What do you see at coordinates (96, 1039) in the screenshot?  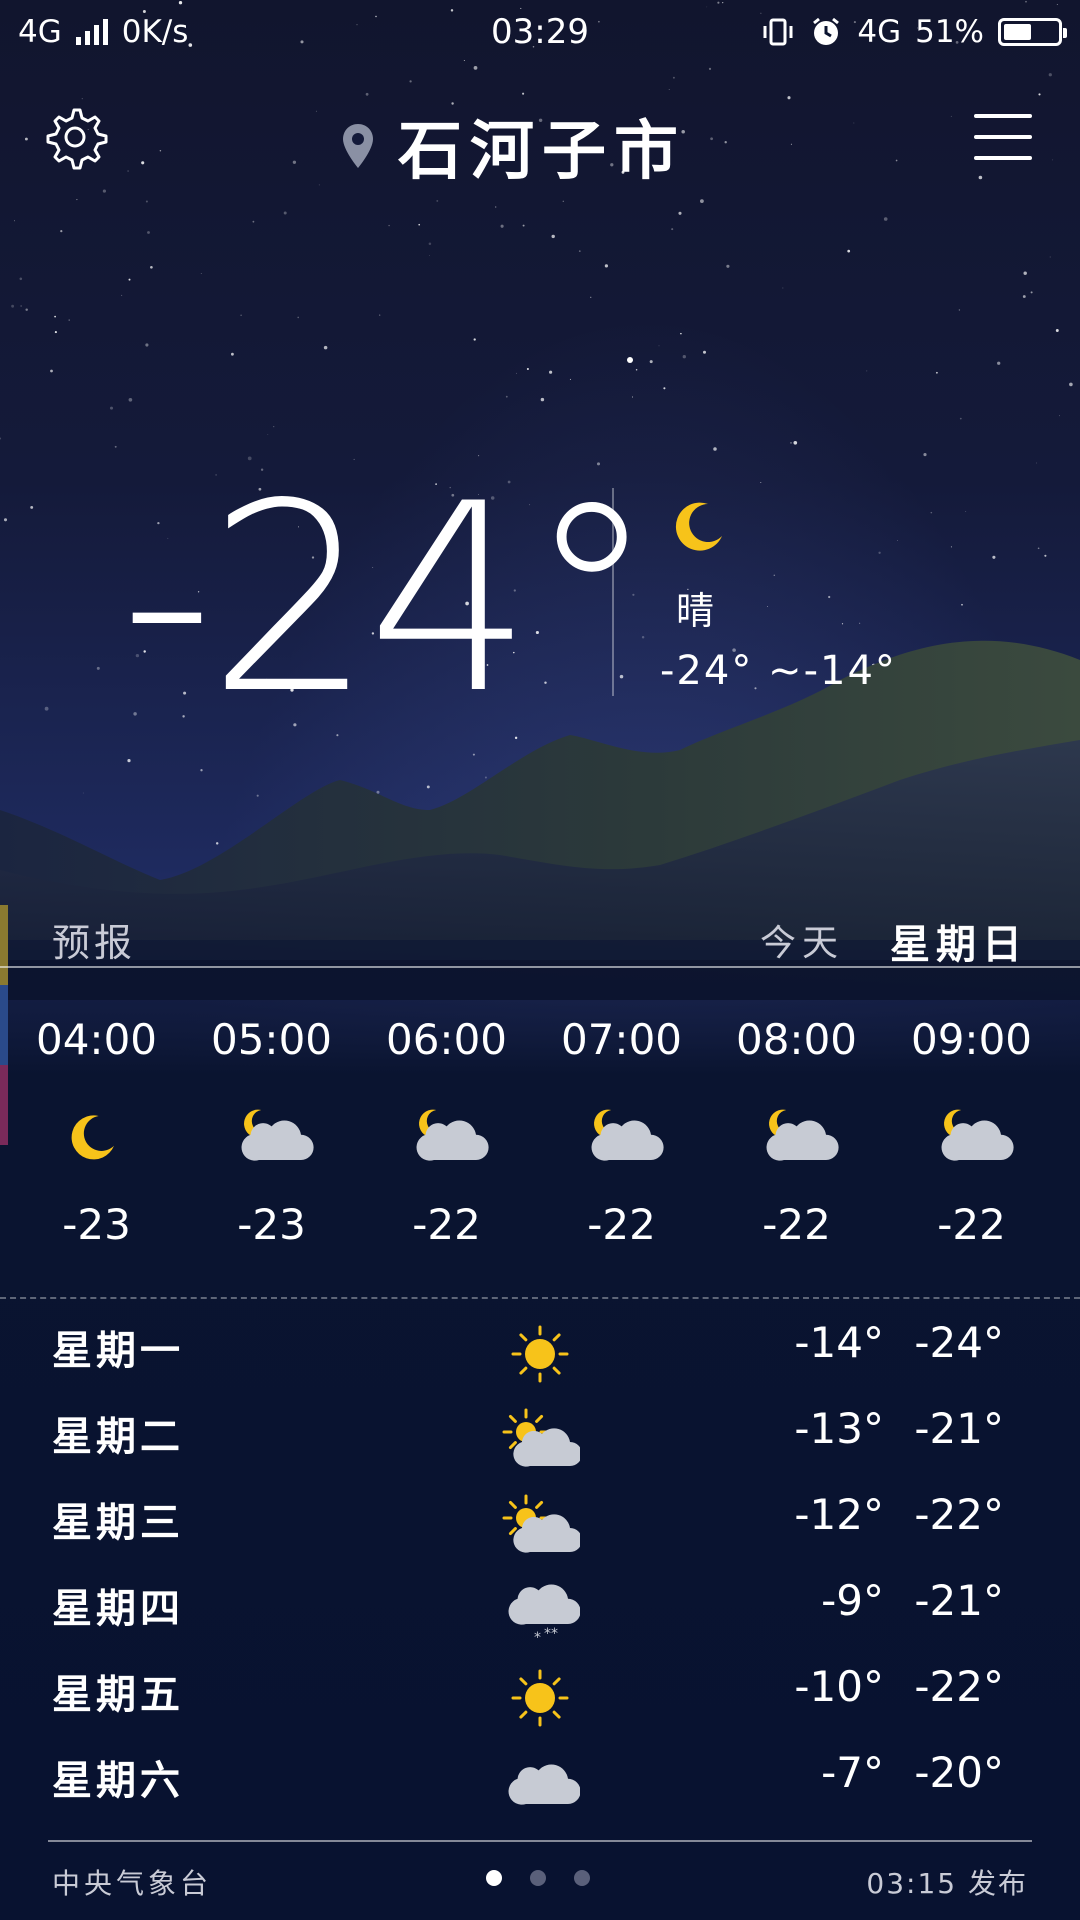 I see `hour-time: 04:00` at bounding box center [96, 1039].